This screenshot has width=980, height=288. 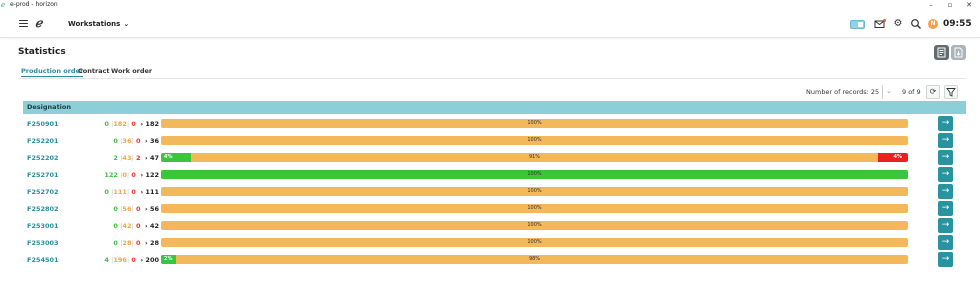 What do you see at coordinates (933, 92) in the screenshot?
I see `refresh-icon: ⟳` at bounding box center [933, 92].